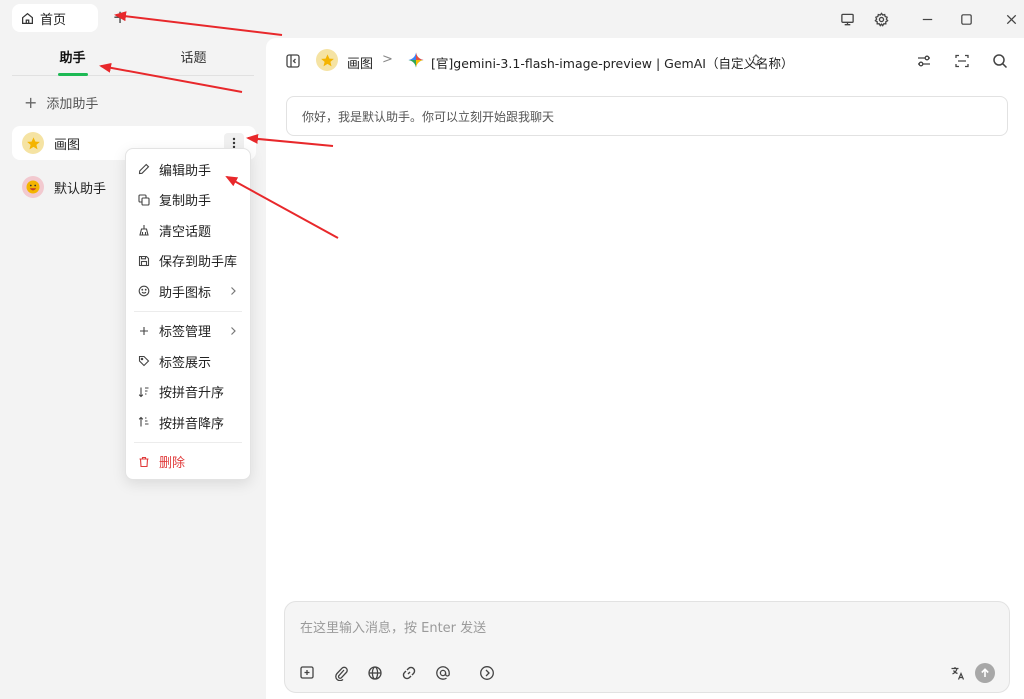 Image resolution: width=1024 pixels, height=699 pixels. I want to click on scan-icon, so click(962, 61).